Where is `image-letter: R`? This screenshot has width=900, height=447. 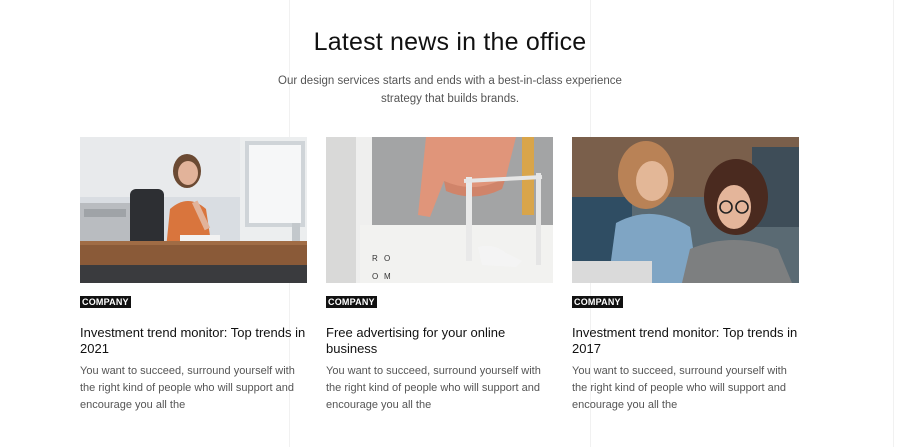 image-letter: R is located at coordinates (375, 258).